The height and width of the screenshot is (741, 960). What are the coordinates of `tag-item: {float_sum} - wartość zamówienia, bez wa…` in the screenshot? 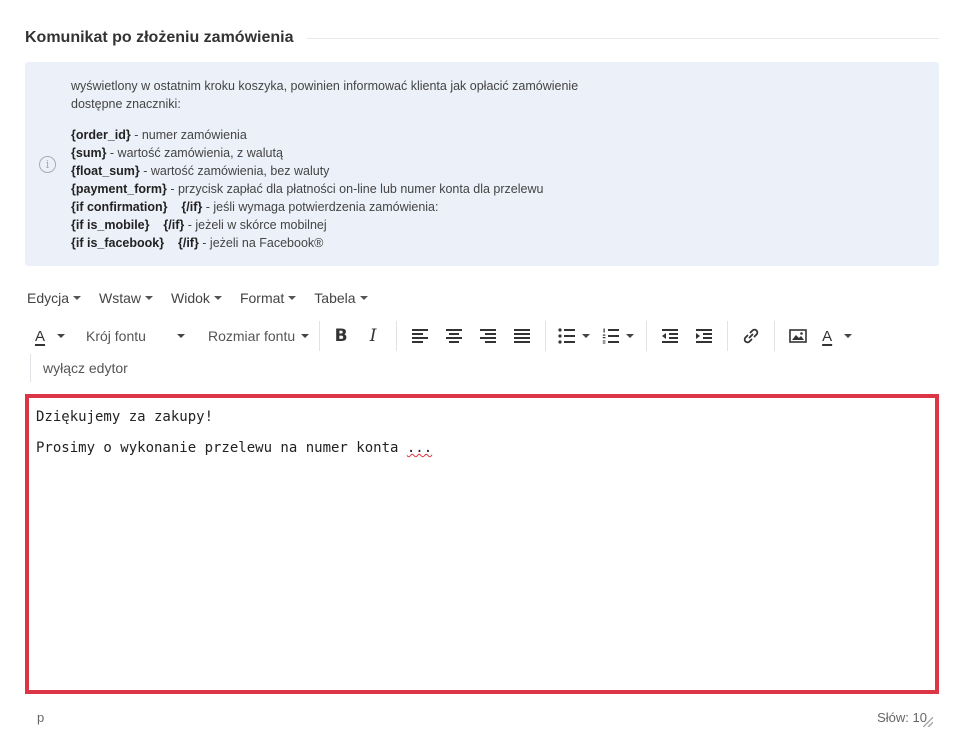 It's located at (200, 171).